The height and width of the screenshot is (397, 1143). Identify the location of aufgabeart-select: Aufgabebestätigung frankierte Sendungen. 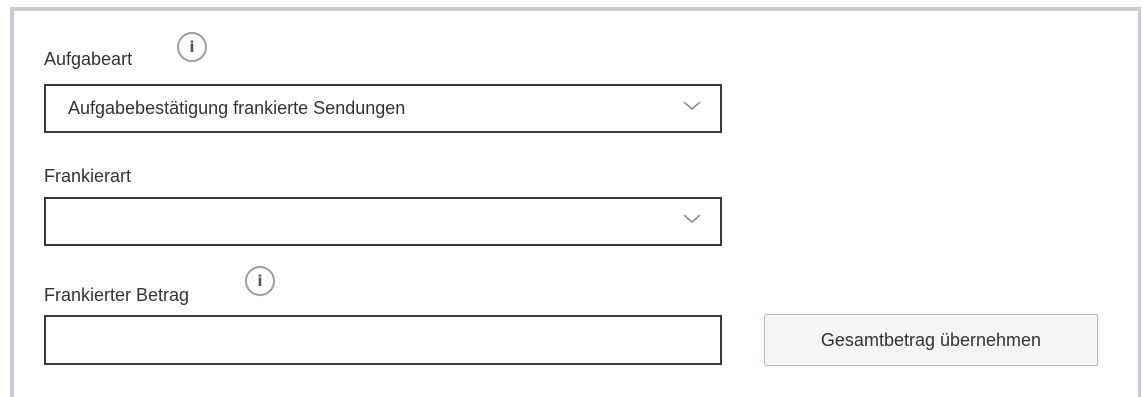
(383, 108).